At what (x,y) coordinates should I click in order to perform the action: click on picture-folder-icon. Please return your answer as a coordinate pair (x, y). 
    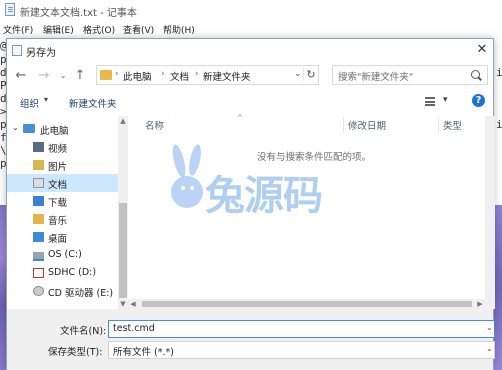
    Looking at the image, I should click on (38, 165).